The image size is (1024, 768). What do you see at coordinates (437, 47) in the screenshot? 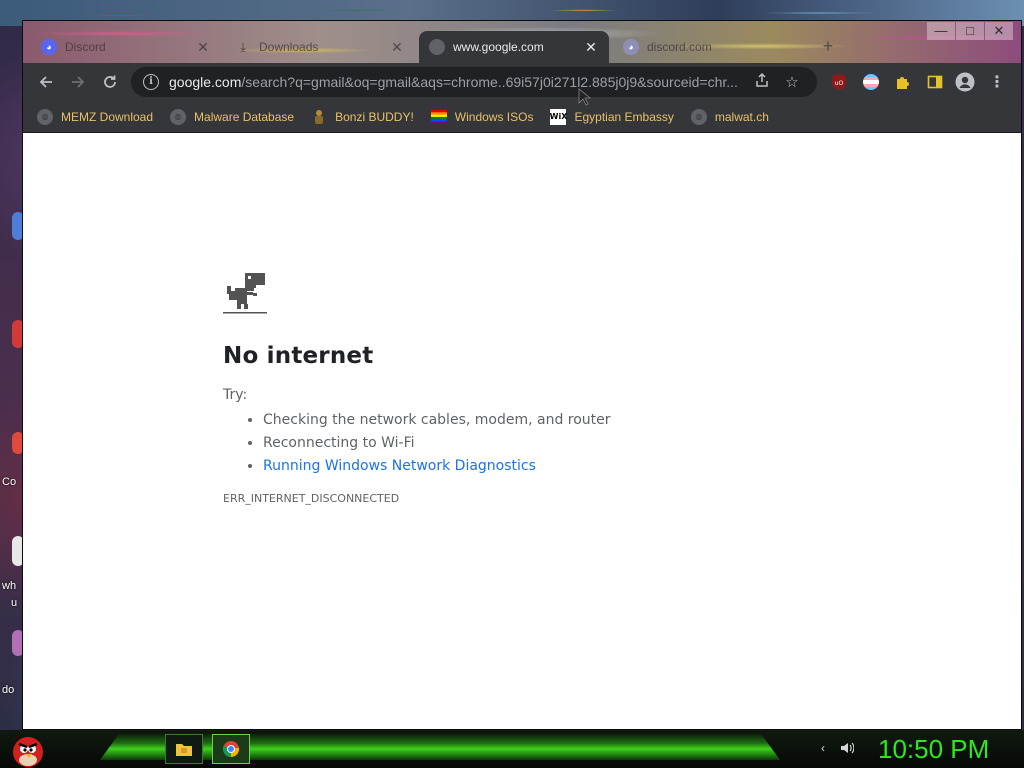
I see `globe-icon` at bounding box center [437, 47].